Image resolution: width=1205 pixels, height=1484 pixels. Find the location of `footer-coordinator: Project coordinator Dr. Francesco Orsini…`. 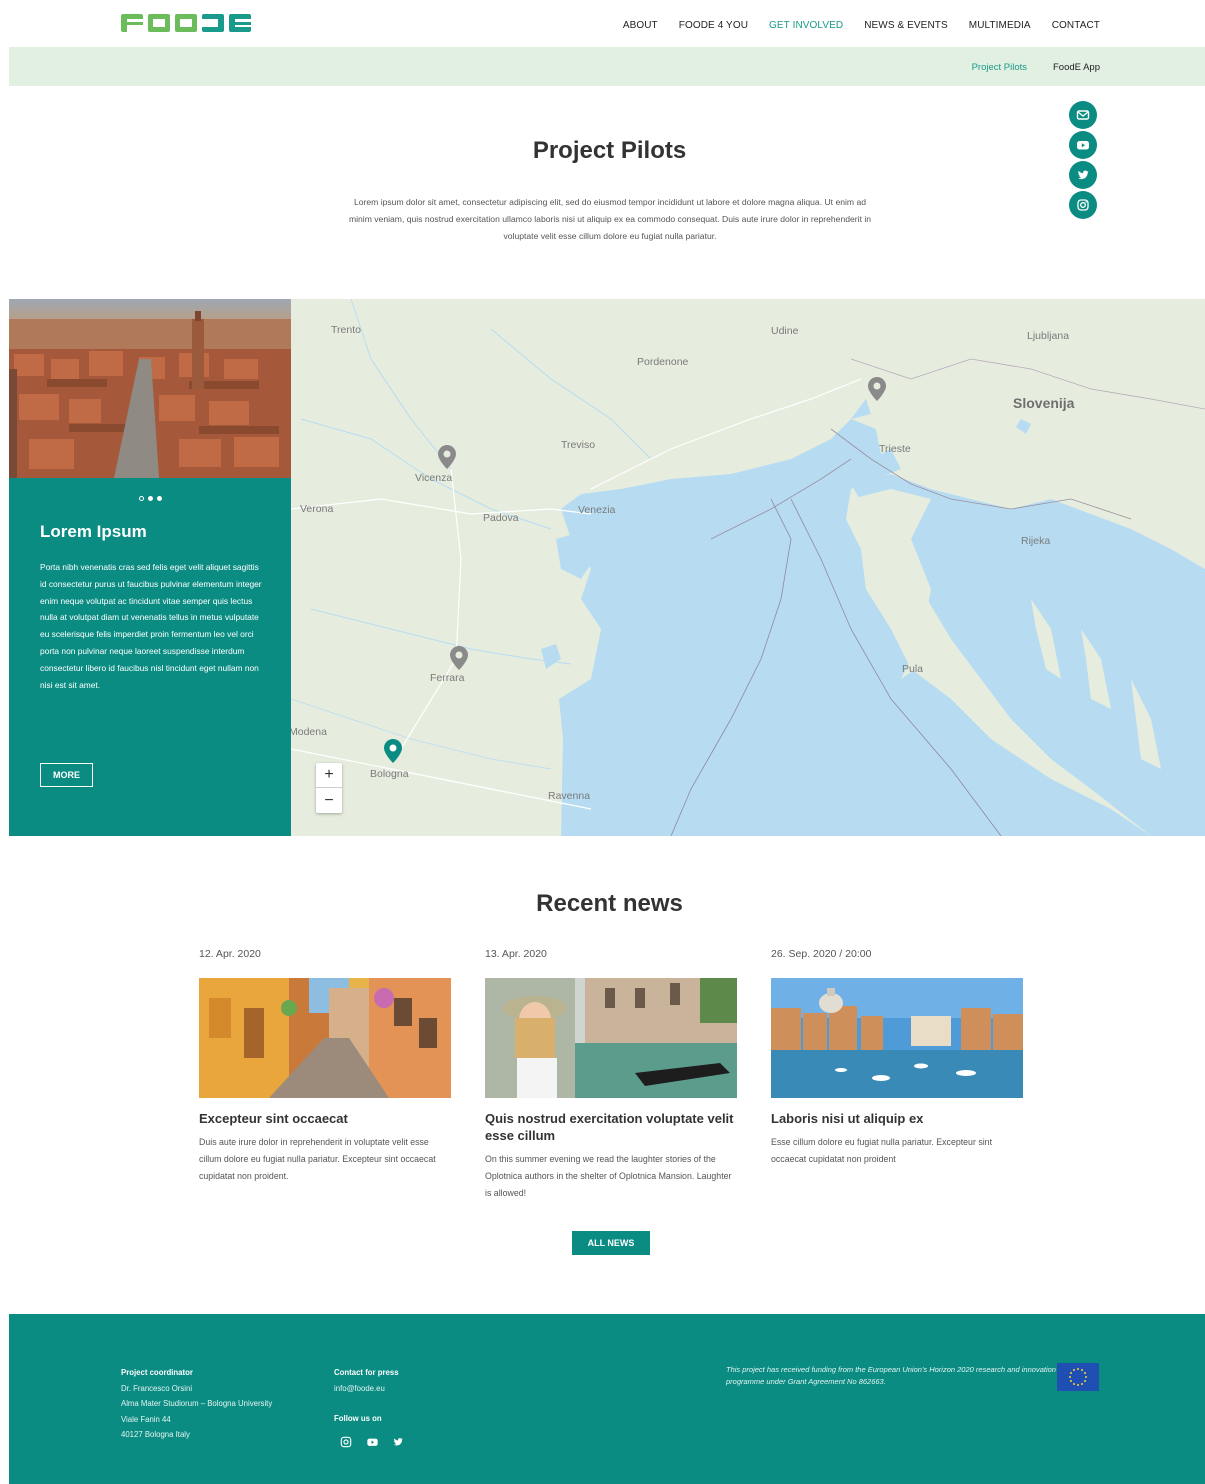

footer-coordinator: Project coordinator Dr. Francesco Orsini… is located at coordinates (196, 1404).